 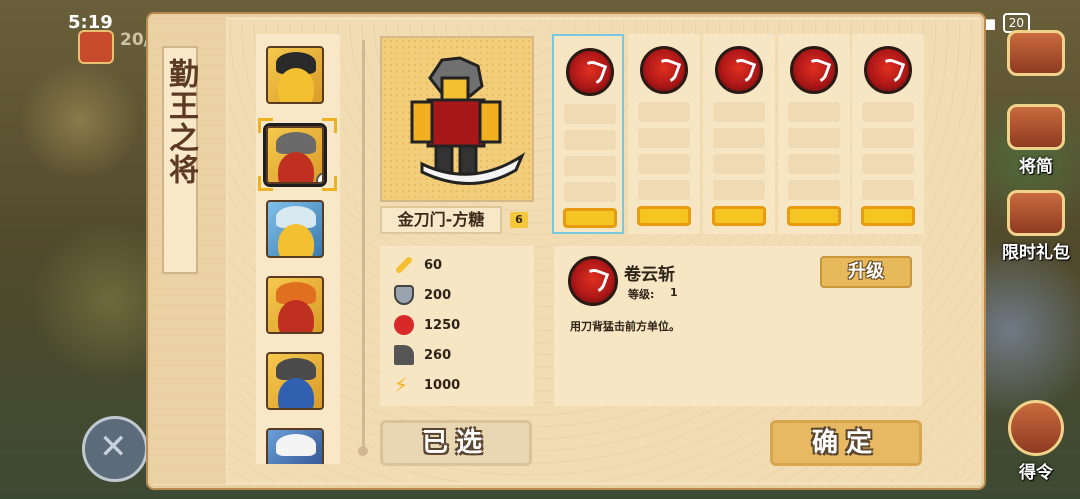 What do you see at coordinates (739, 70) in the screenshot?
I see `crescent-slash-icon` at bounding box center [739, 70].